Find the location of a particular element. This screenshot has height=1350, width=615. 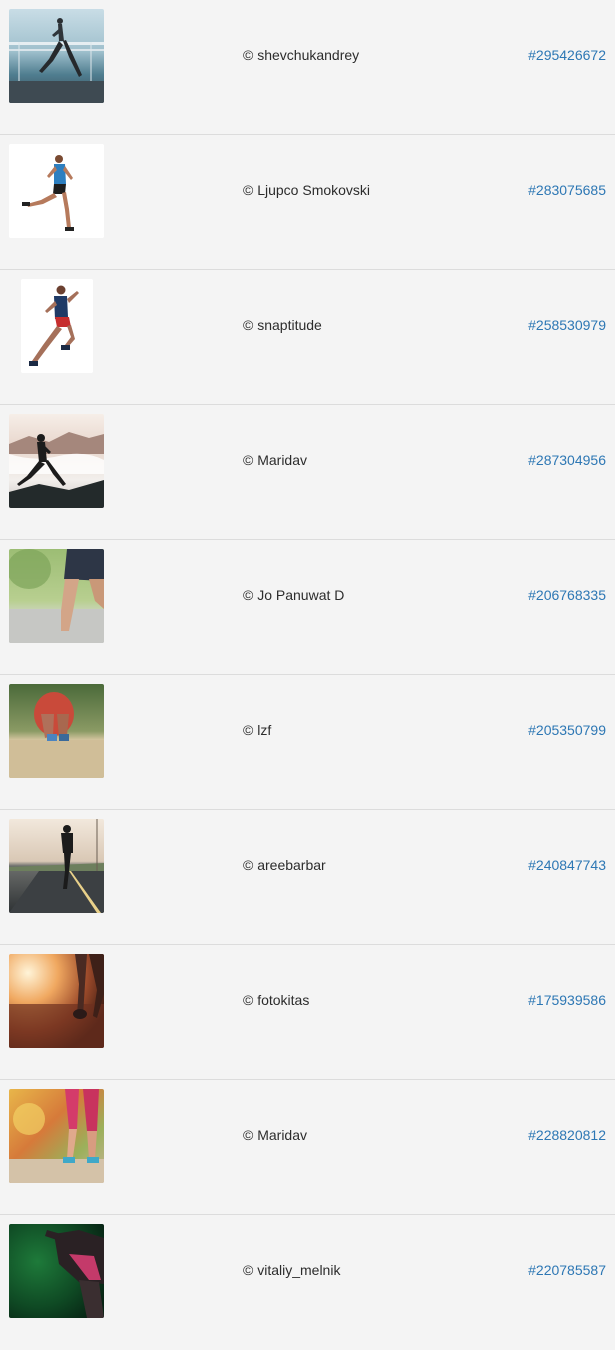

list-item: © Jo Panuwat D #206768335 is located at coordinates (307, 607).